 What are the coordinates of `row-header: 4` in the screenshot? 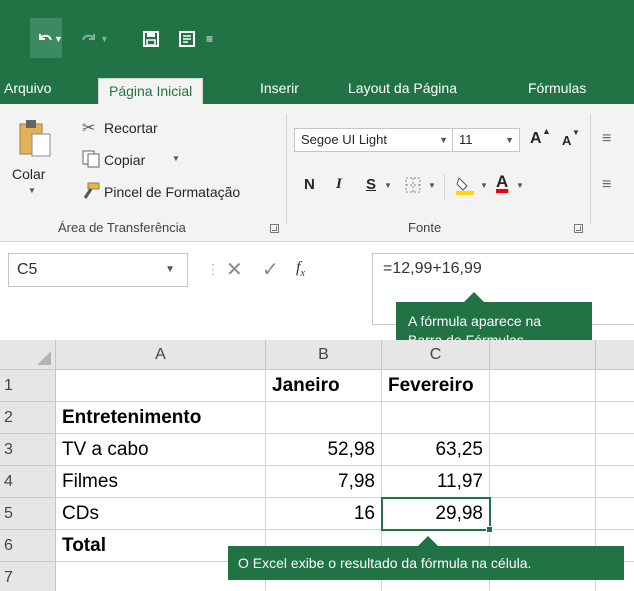 It's located at (28, 482).